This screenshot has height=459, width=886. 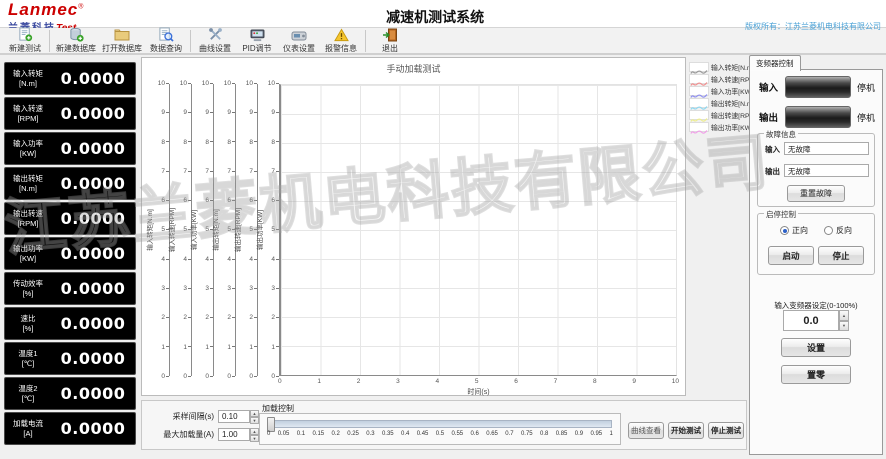 What do you see at coordinates (28, 288) in the screenshot?
I see `meter-label: 传动效率 [%]` at bounding box center [28, 288].